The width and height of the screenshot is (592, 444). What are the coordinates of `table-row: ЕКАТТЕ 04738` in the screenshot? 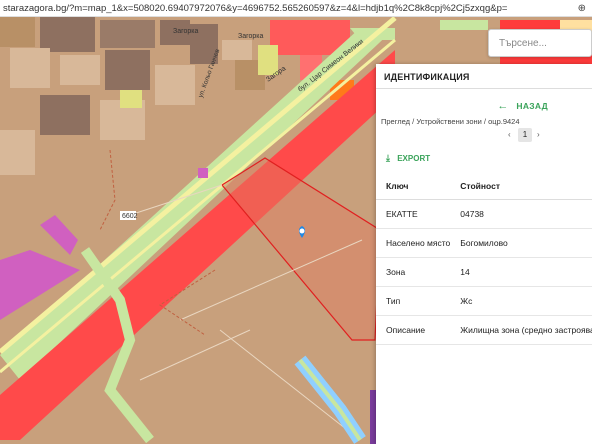 It's located at (484, 214).